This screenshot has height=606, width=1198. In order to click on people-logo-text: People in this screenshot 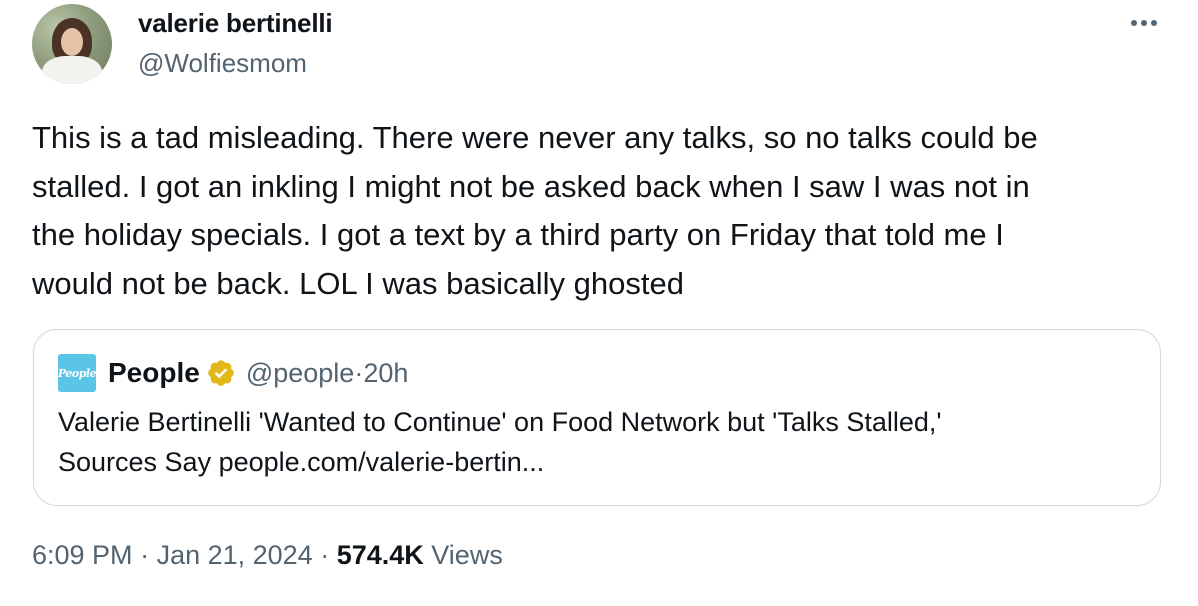, I will do `click(77, 373)`.